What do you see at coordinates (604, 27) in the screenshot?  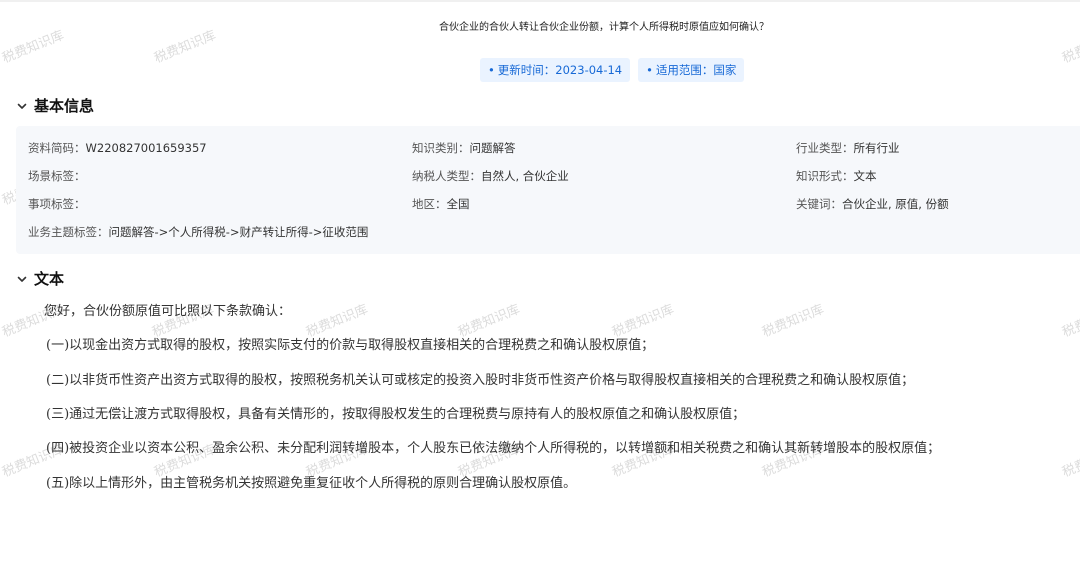 I see `page-title: 合伙企业的合伙人转让合伙企业份额，计算个人所得税时原值应如何确认？` at bounding box center [604, 27].